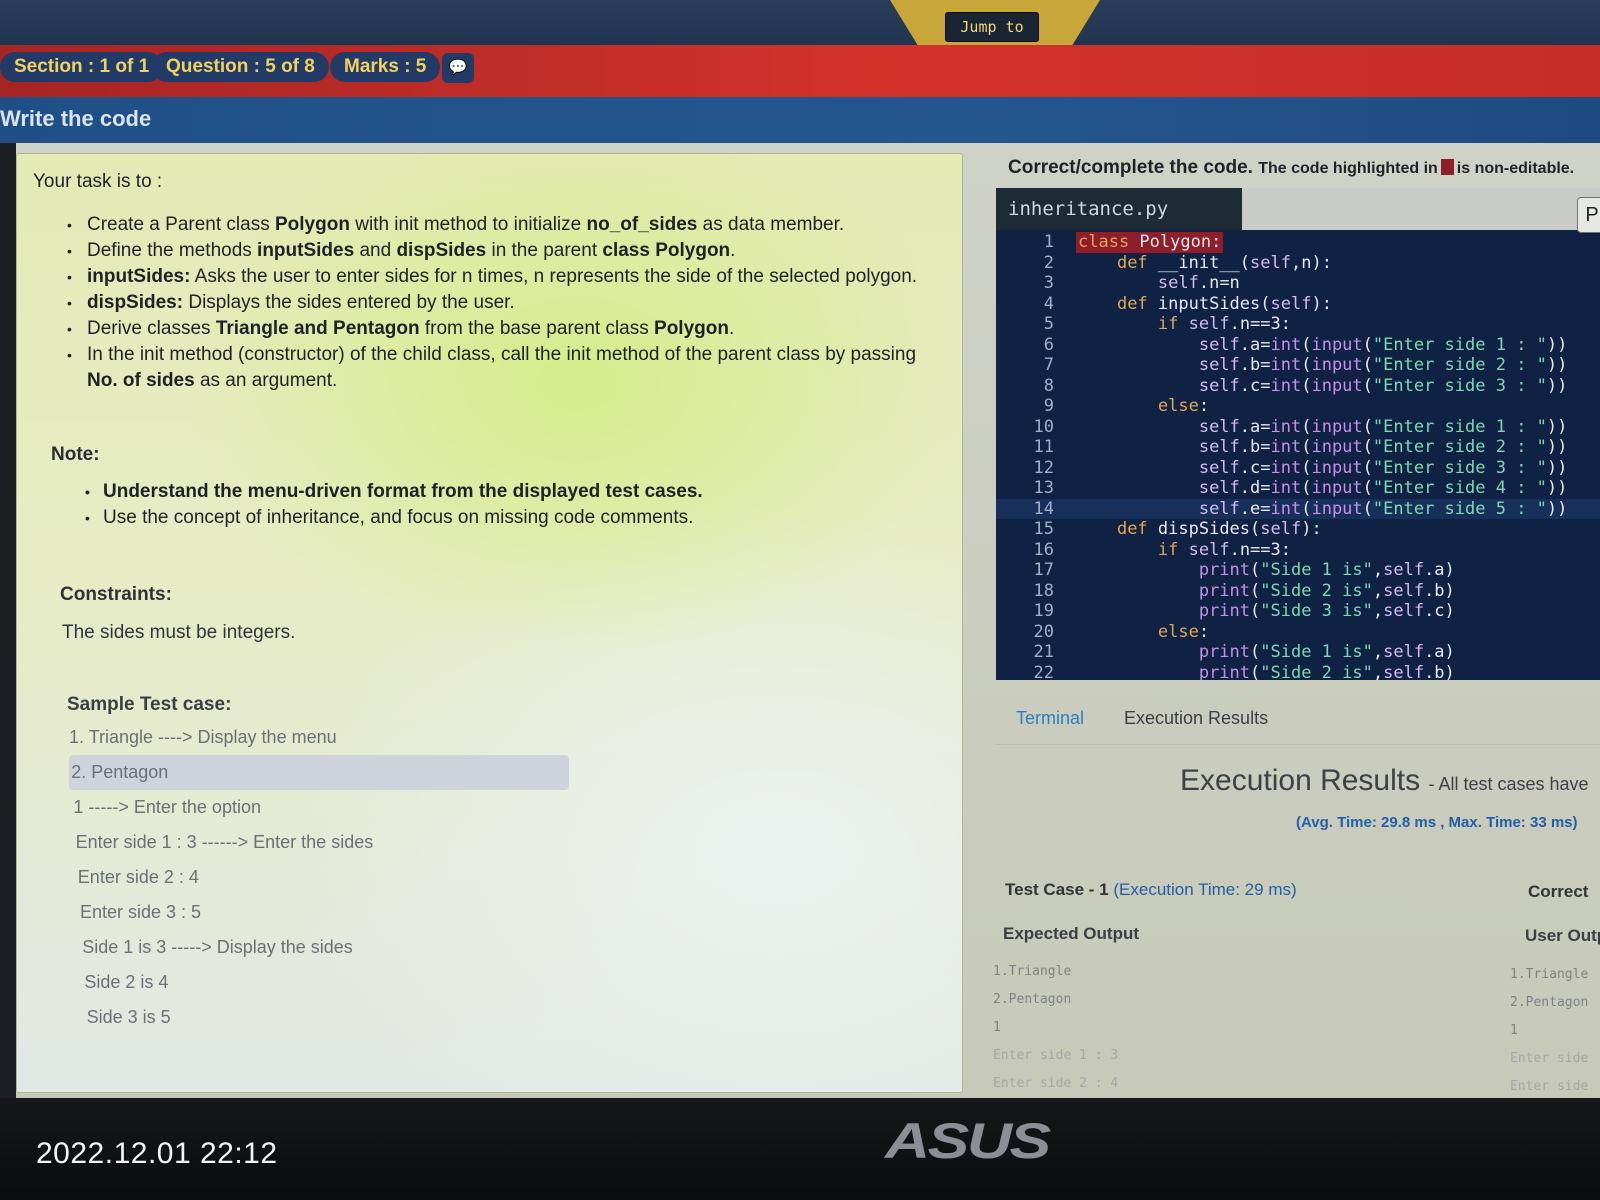 Image resolution: width=1600 pixels, height=1200 pixels. I want to click on line-number: 3, so click(1048, 283).